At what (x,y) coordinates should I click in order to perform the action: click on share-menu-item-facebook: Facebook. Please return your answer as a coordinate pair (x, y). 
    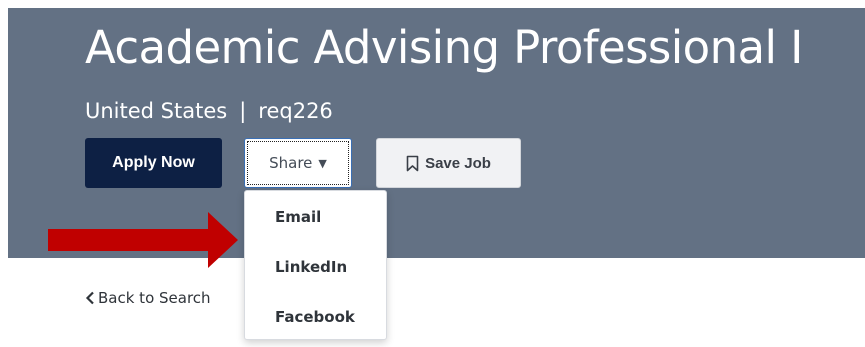
    Looking at the image, I should click on (315, 317).